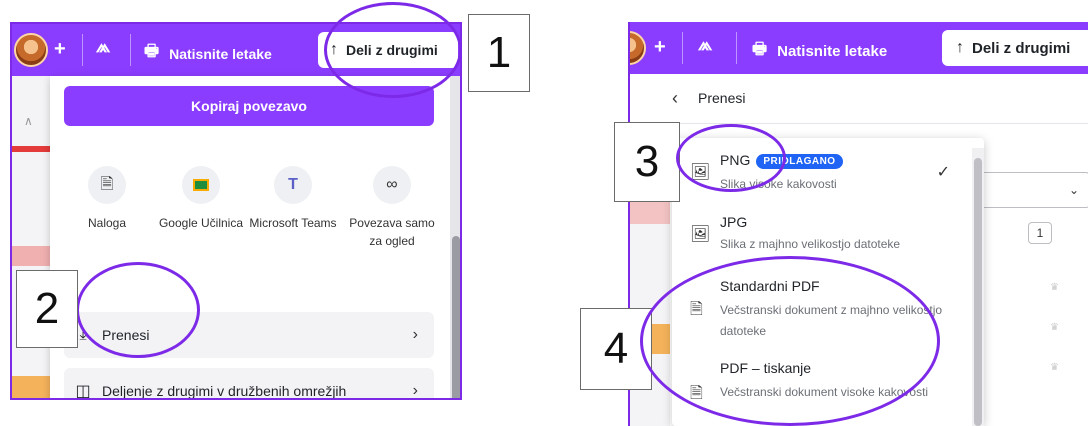  Describe the element at coordinates (201, 185) in the screenshot. I see `google-classroom-icon` at that location.